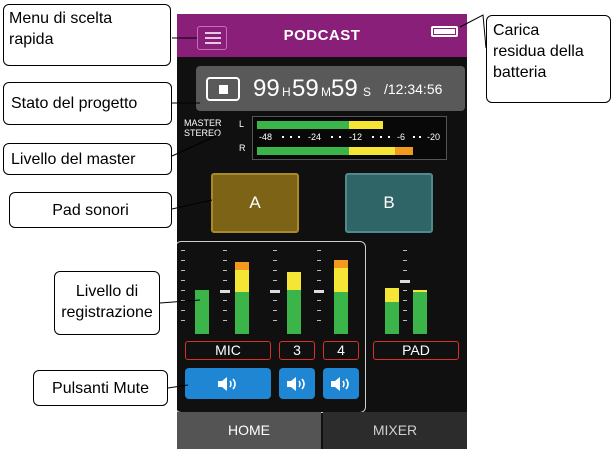 The height and width of the screenshot is (449, 614). Describe the element at coordinates (73, 159) in the screenshot. I see `callout-master-level-text: Livello del master` at that location.